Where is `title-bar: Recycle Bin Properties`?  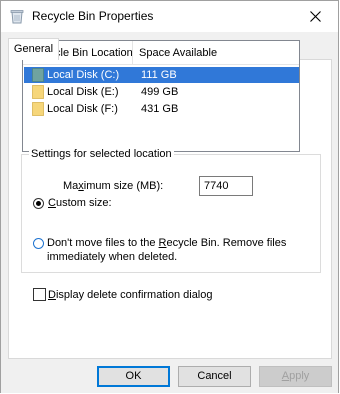
title-bar: Recycle Bin Properties is located at coordinates (169, 16).